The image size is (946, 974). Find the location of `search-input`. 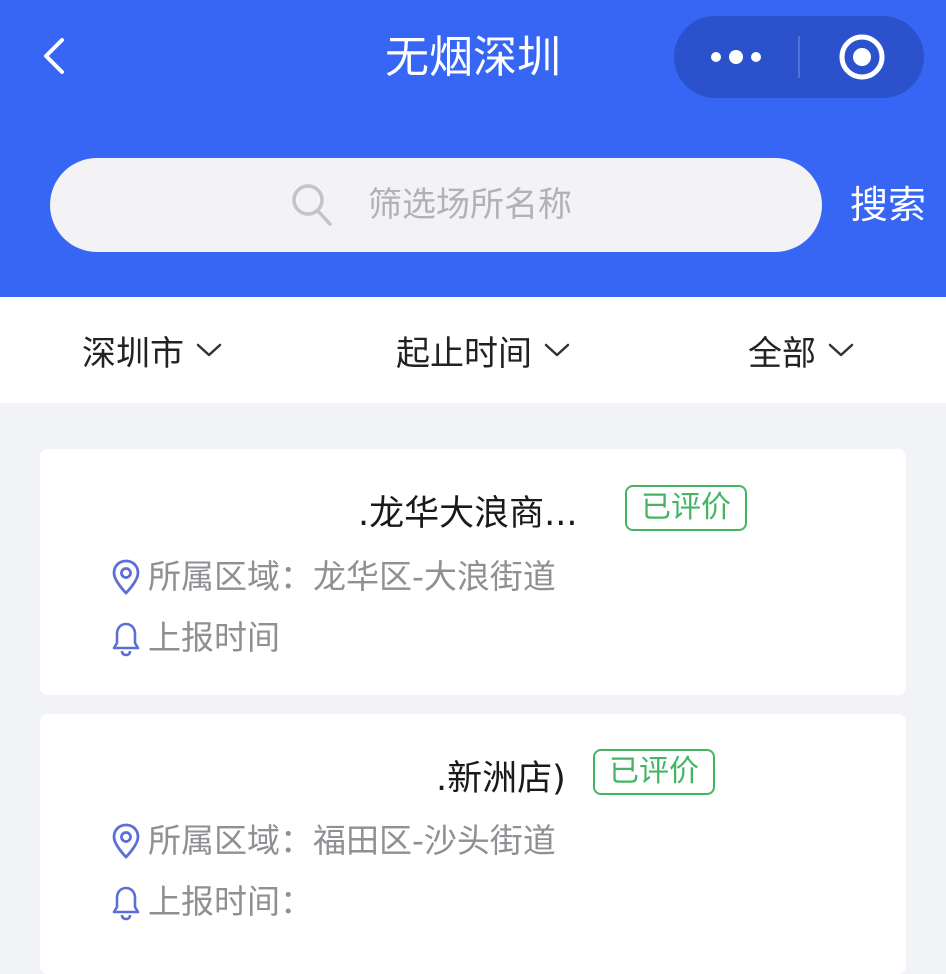

search-input is located at coordinates (574, 205).